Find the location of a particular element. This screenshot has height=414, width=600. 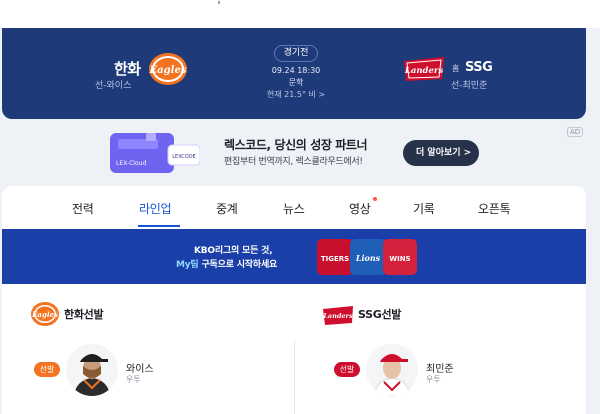

tab-news: 뉴스 is located at coordinates (294, 208).